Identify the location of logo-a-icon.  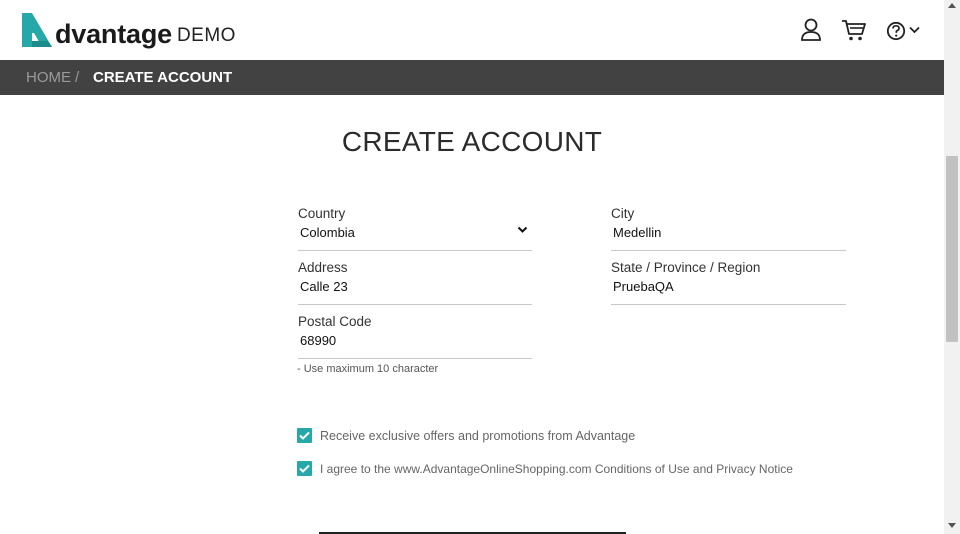
(37, 30).